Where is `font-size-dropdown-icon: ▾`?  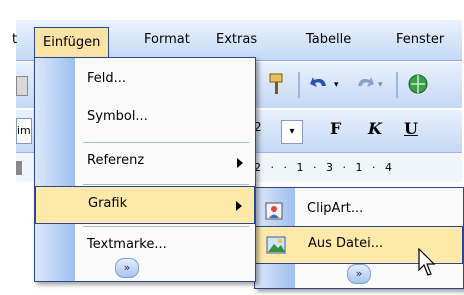 font-size-dropdown-icon: ▾ is located at coordinates (292, 132).